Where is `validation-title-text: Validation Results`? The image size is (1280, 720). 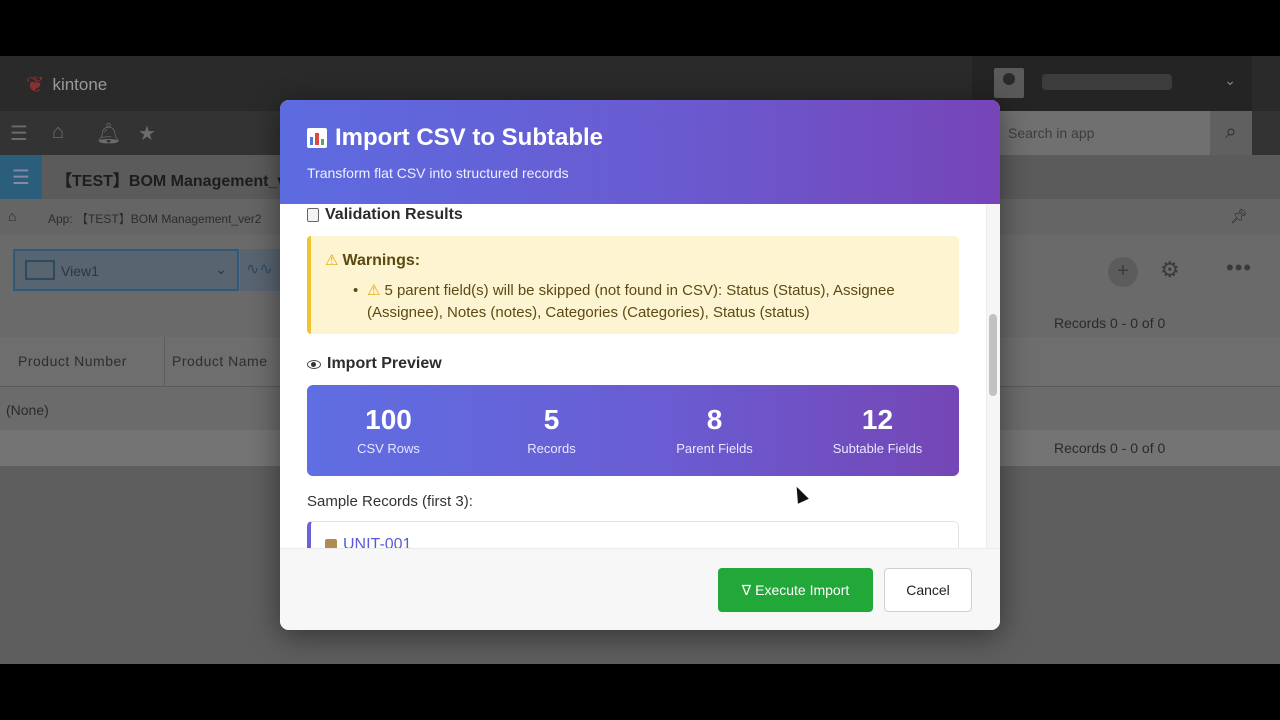 validation-title-text: Validation Results is located at coordinates (394, 214).